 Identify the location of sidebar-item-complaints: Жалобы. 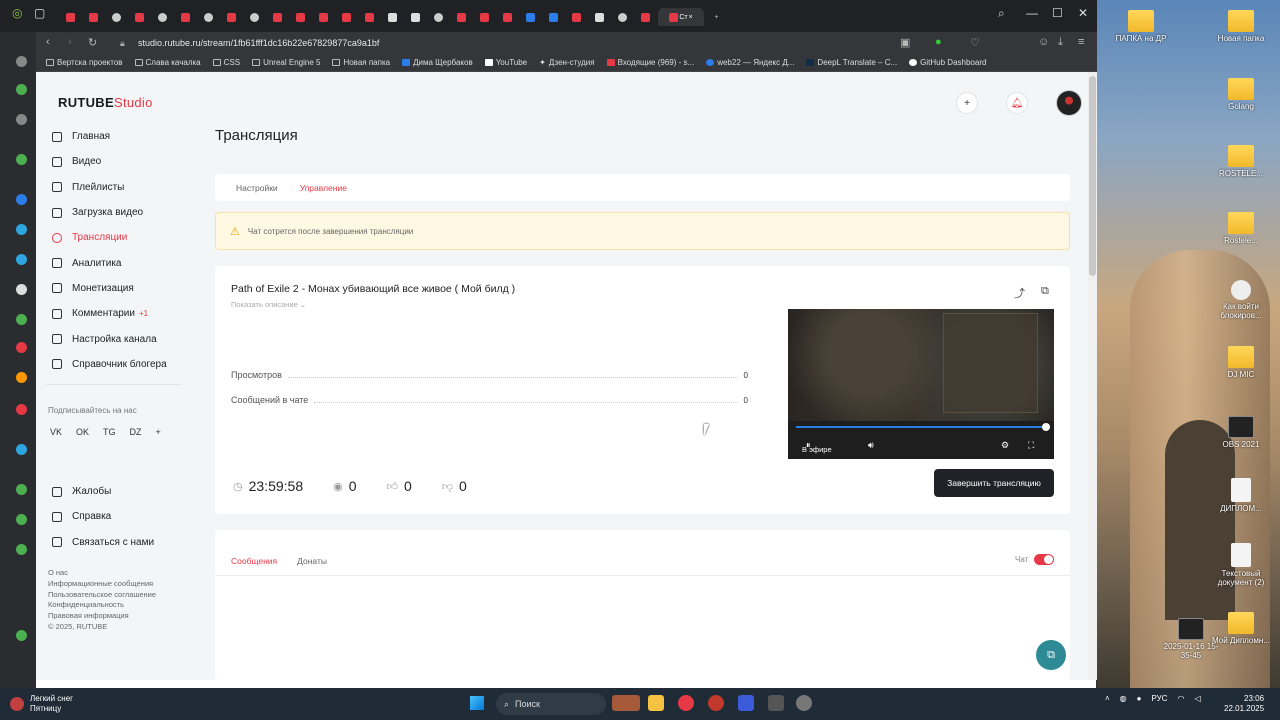
(116, 491).